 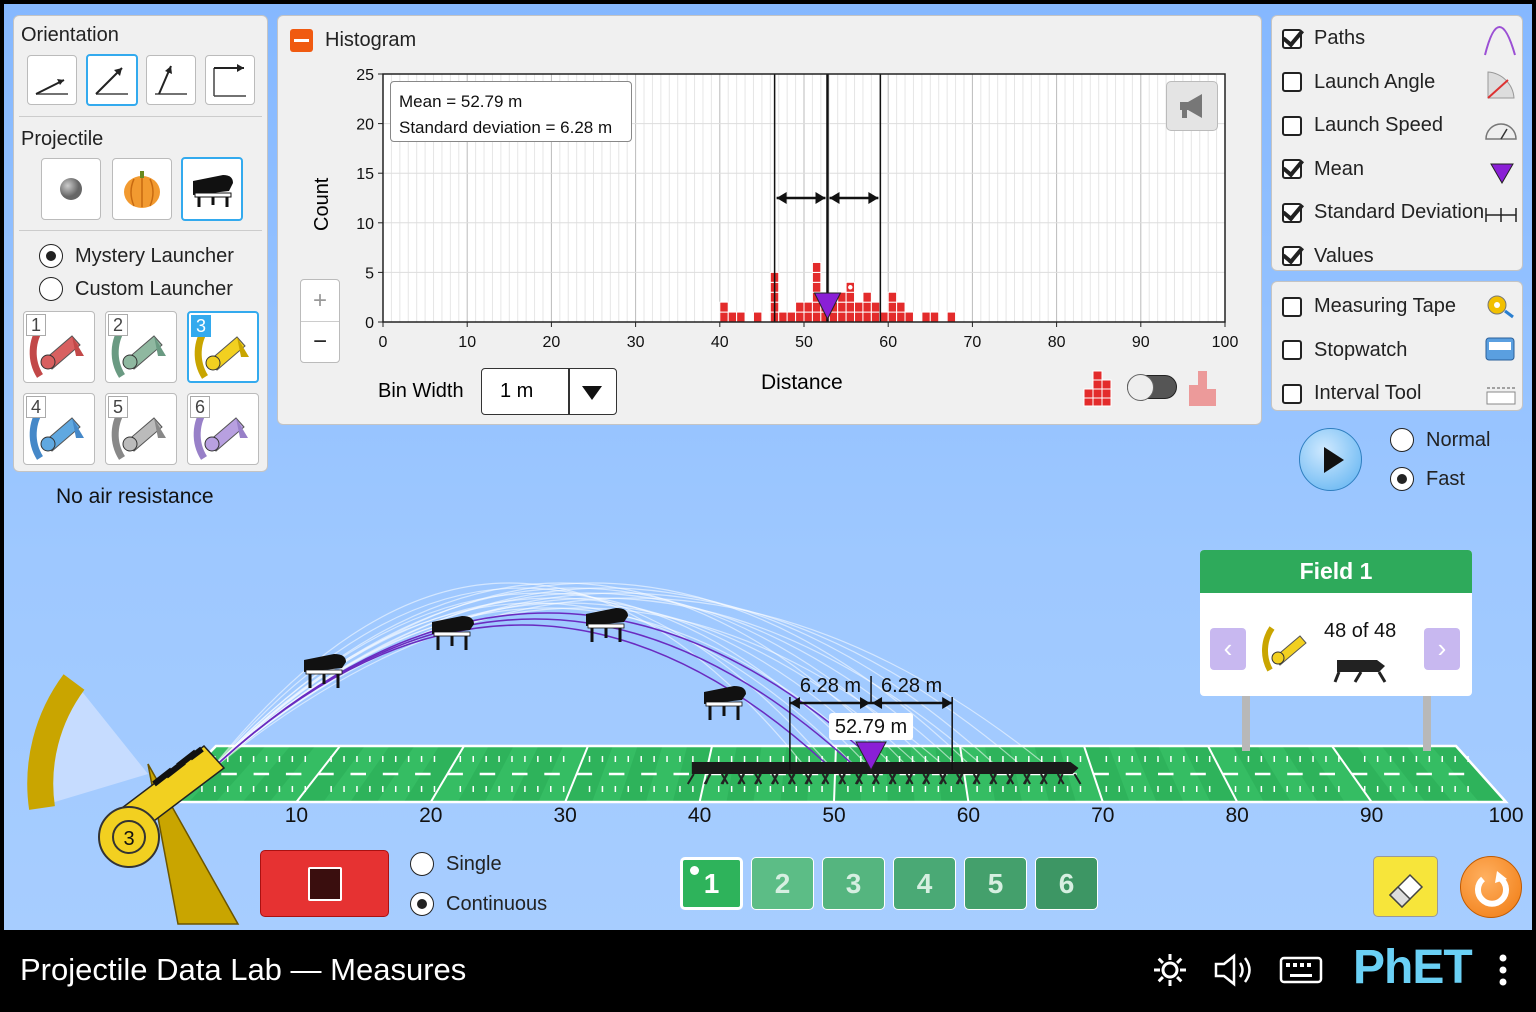 I want to click on field-tick-label: 10, so click(x=296, y=815).